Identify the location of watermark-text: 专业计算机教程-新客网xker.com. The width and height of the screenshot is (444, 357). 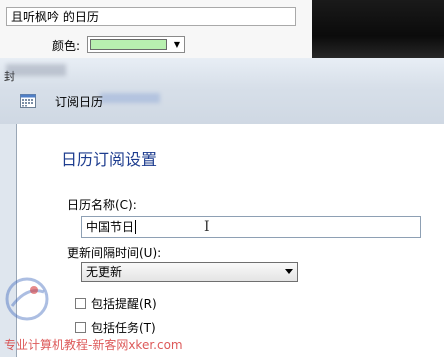
(93, 345).